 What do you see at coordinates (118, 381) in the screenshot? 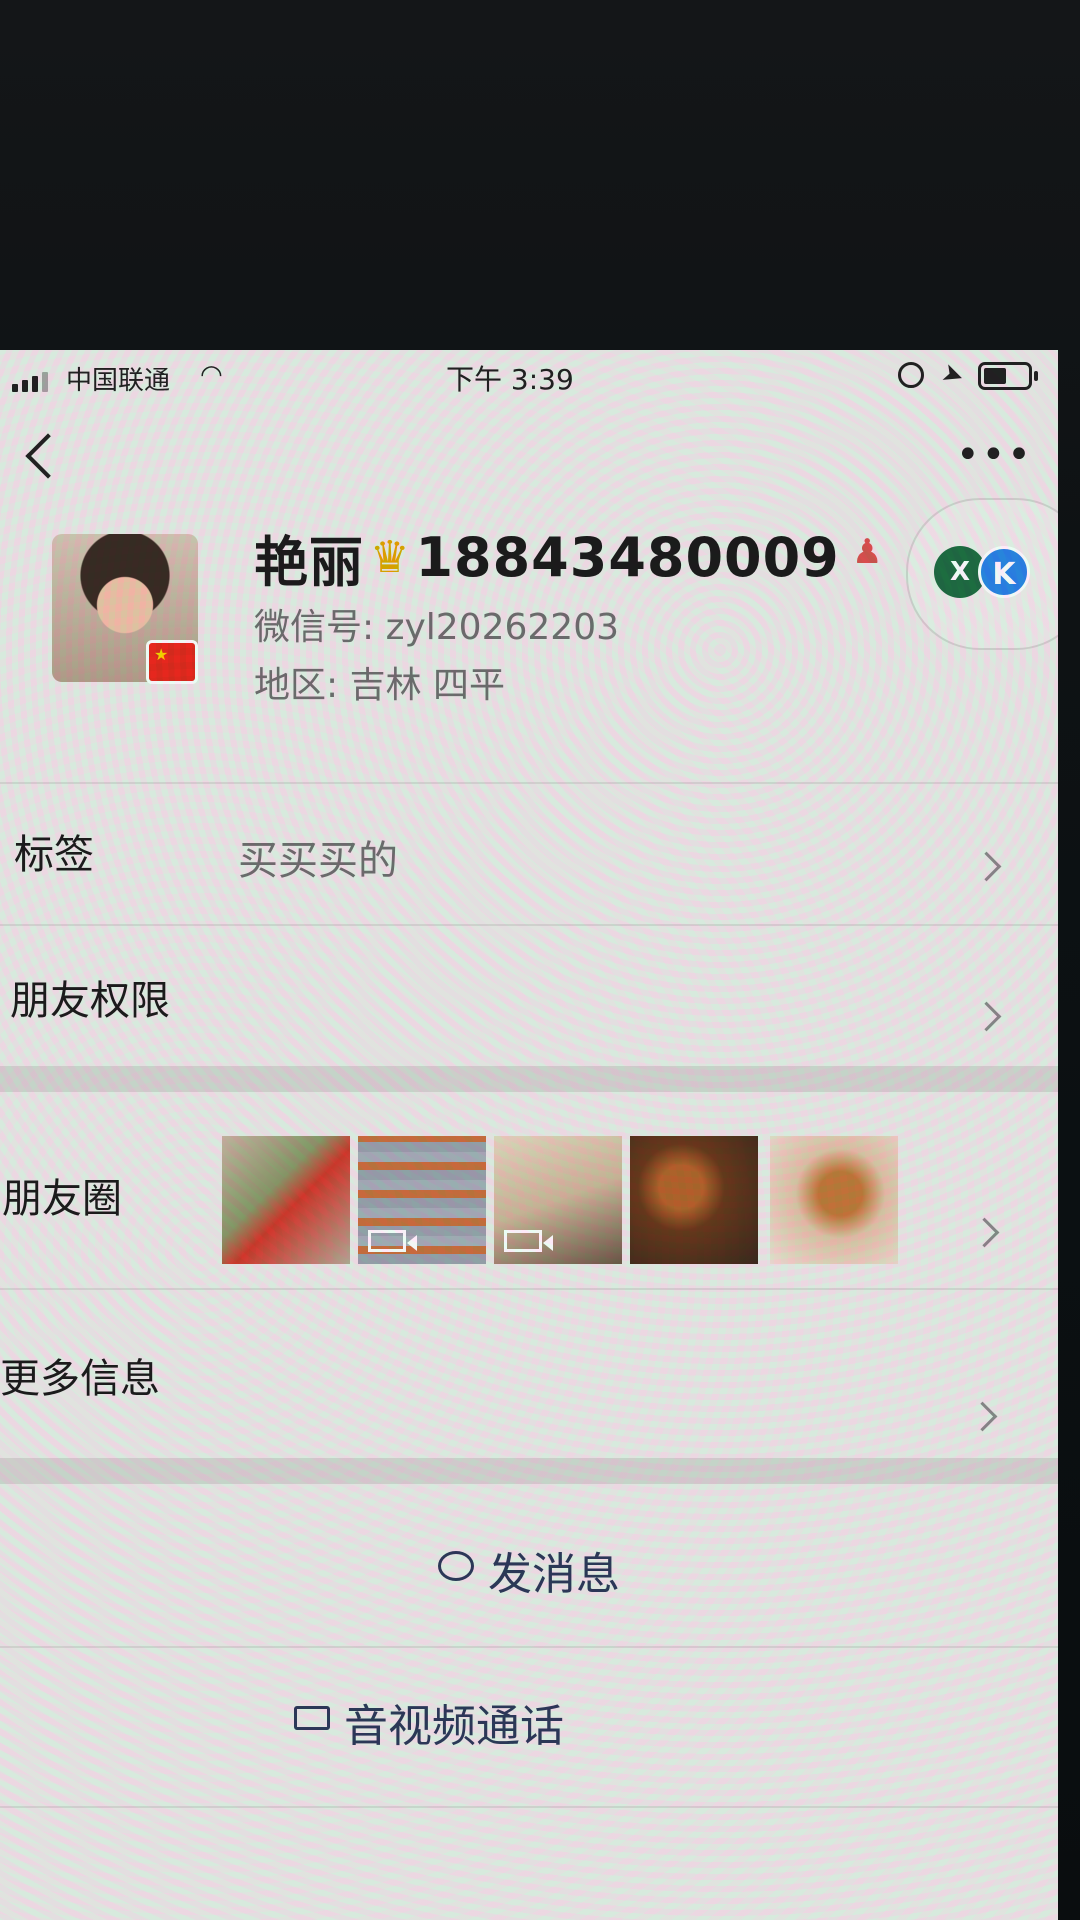
I see `carrier-name: 中国联通` at bounding box center [118, 381].